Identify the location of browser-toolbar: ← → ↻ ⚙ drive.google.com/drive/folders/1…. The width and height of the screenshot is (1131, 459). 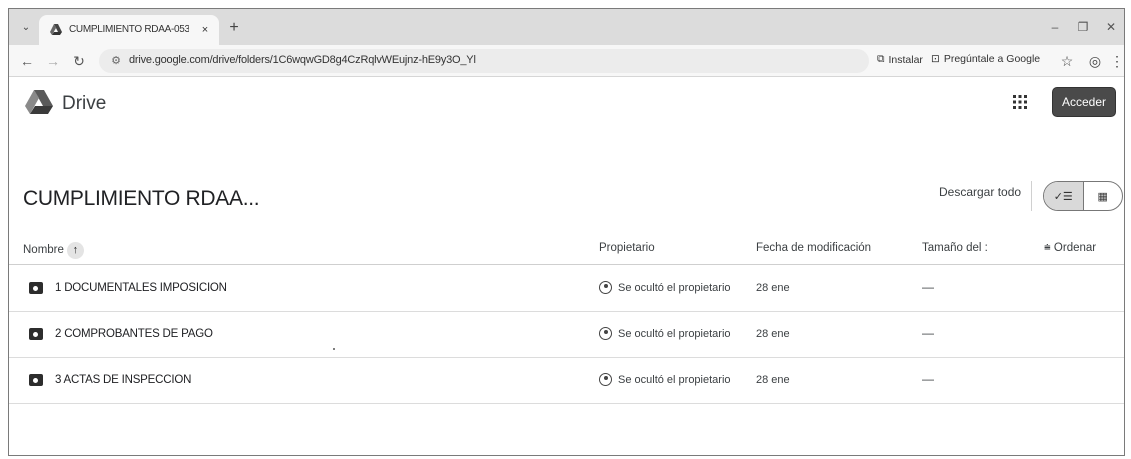
(566, 61).